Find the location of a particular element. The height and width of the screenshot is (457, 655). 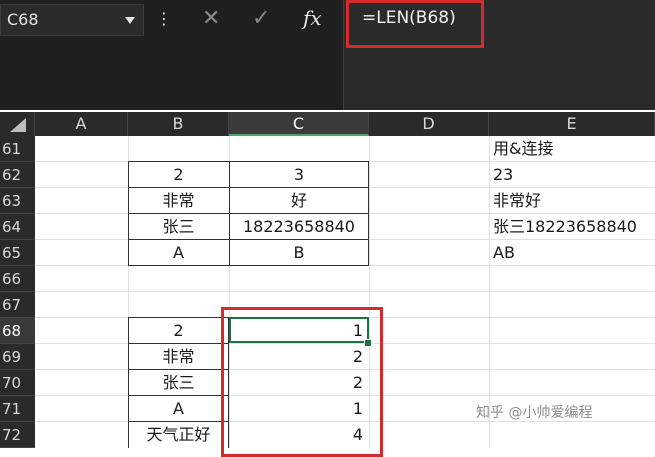

cell-e61: 用&连接 is located at coordinates (572, 149).